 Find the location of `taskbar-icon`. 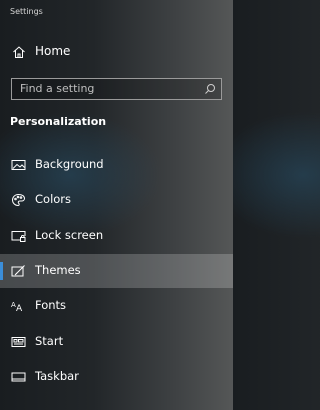

taskbar-icon is located at coordinates (18, 377).